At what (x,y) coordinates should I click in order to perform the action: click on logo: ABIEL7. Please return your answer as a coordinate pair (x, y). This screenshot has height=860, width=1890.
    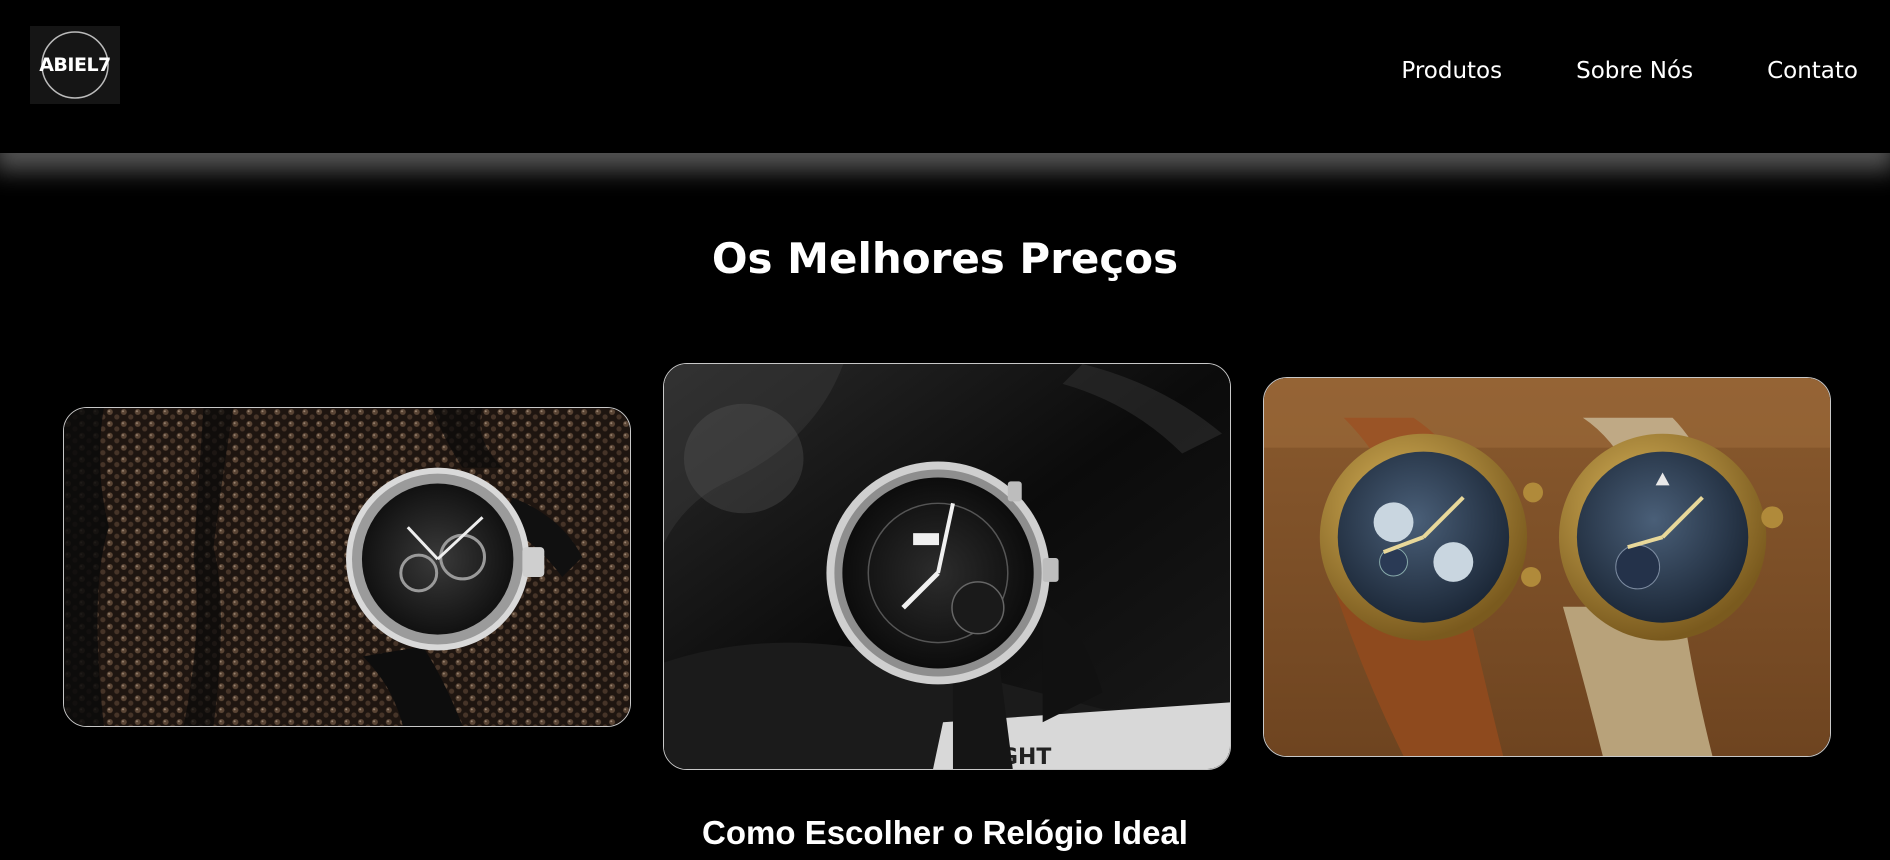
    Looking at the image, I should click on (75, 65).